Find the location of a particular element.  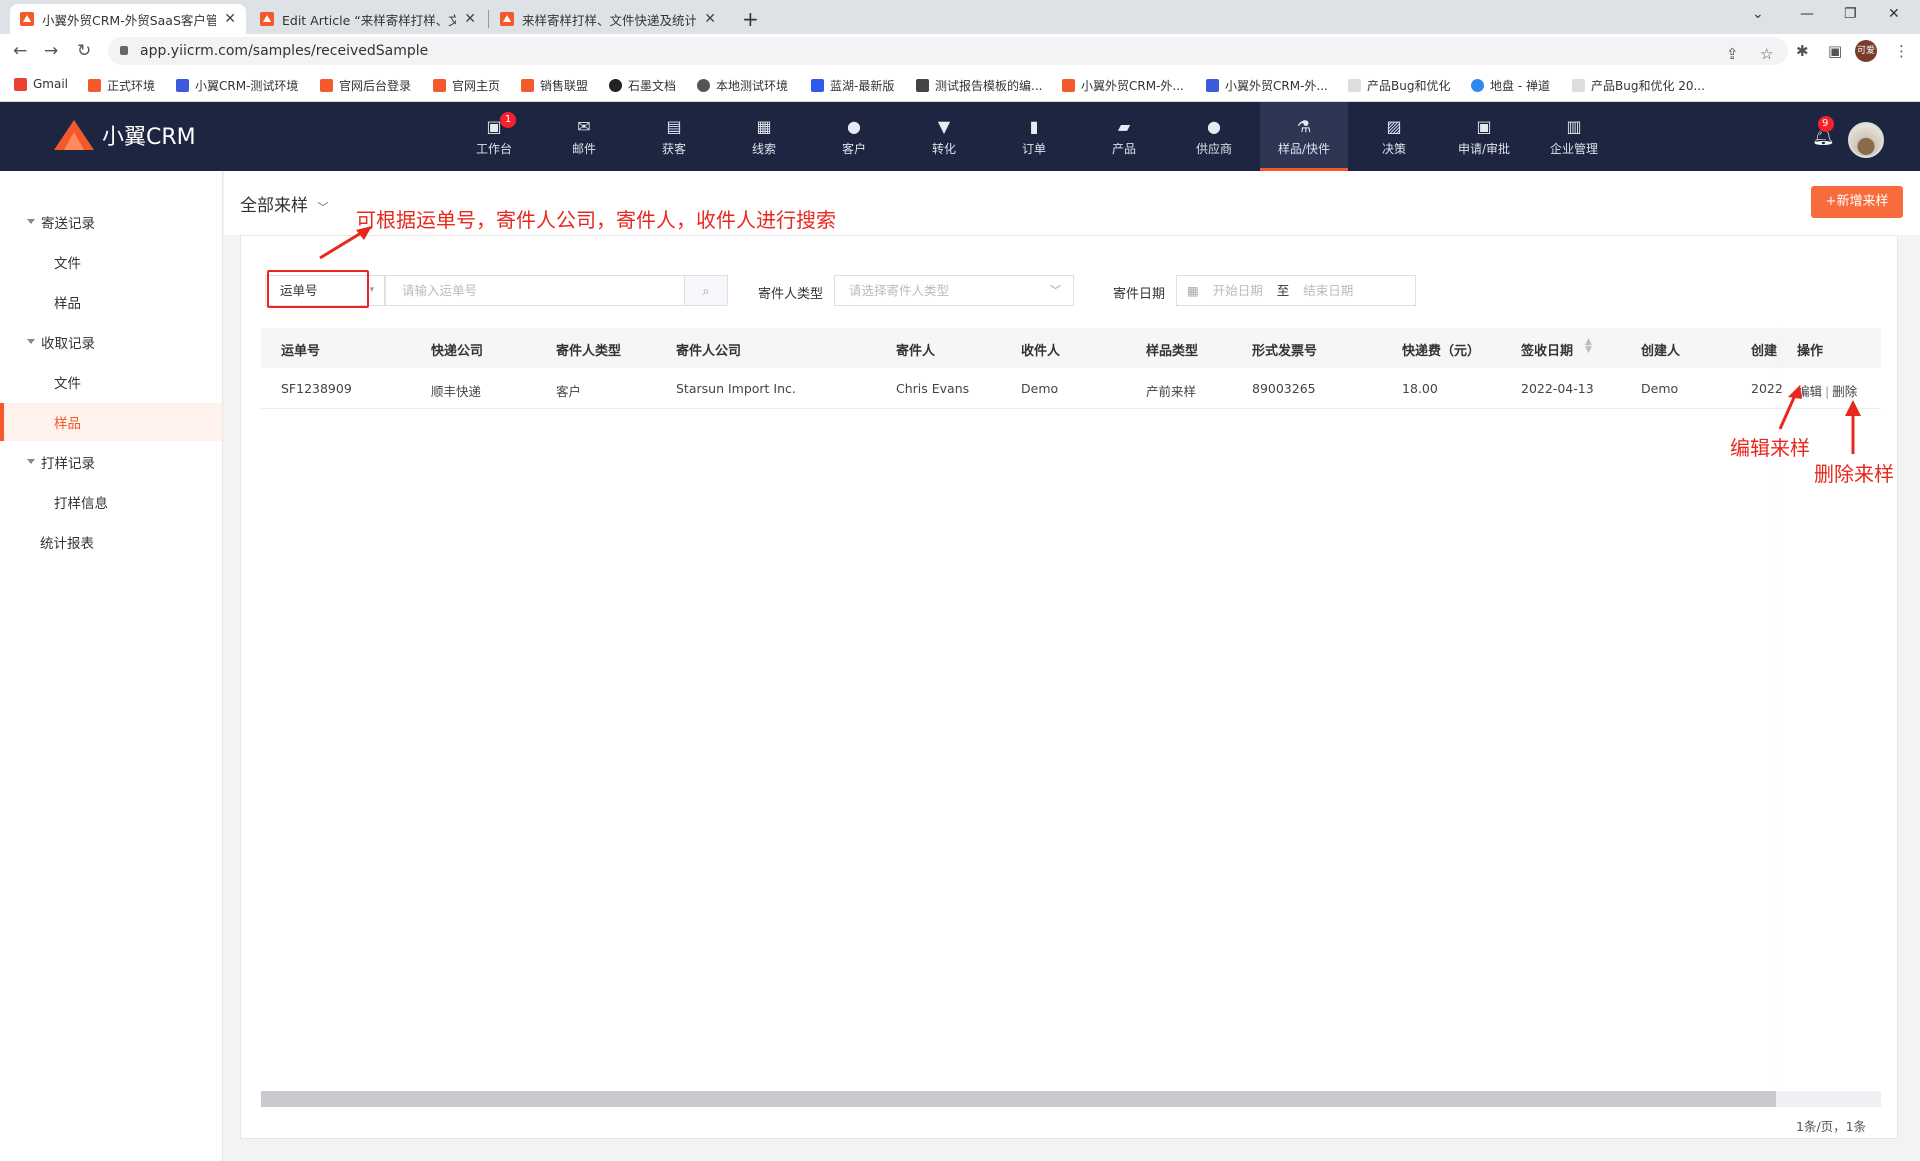

bookmark-item: 产品Bug和优化 is located at coordinates (1399, 85).